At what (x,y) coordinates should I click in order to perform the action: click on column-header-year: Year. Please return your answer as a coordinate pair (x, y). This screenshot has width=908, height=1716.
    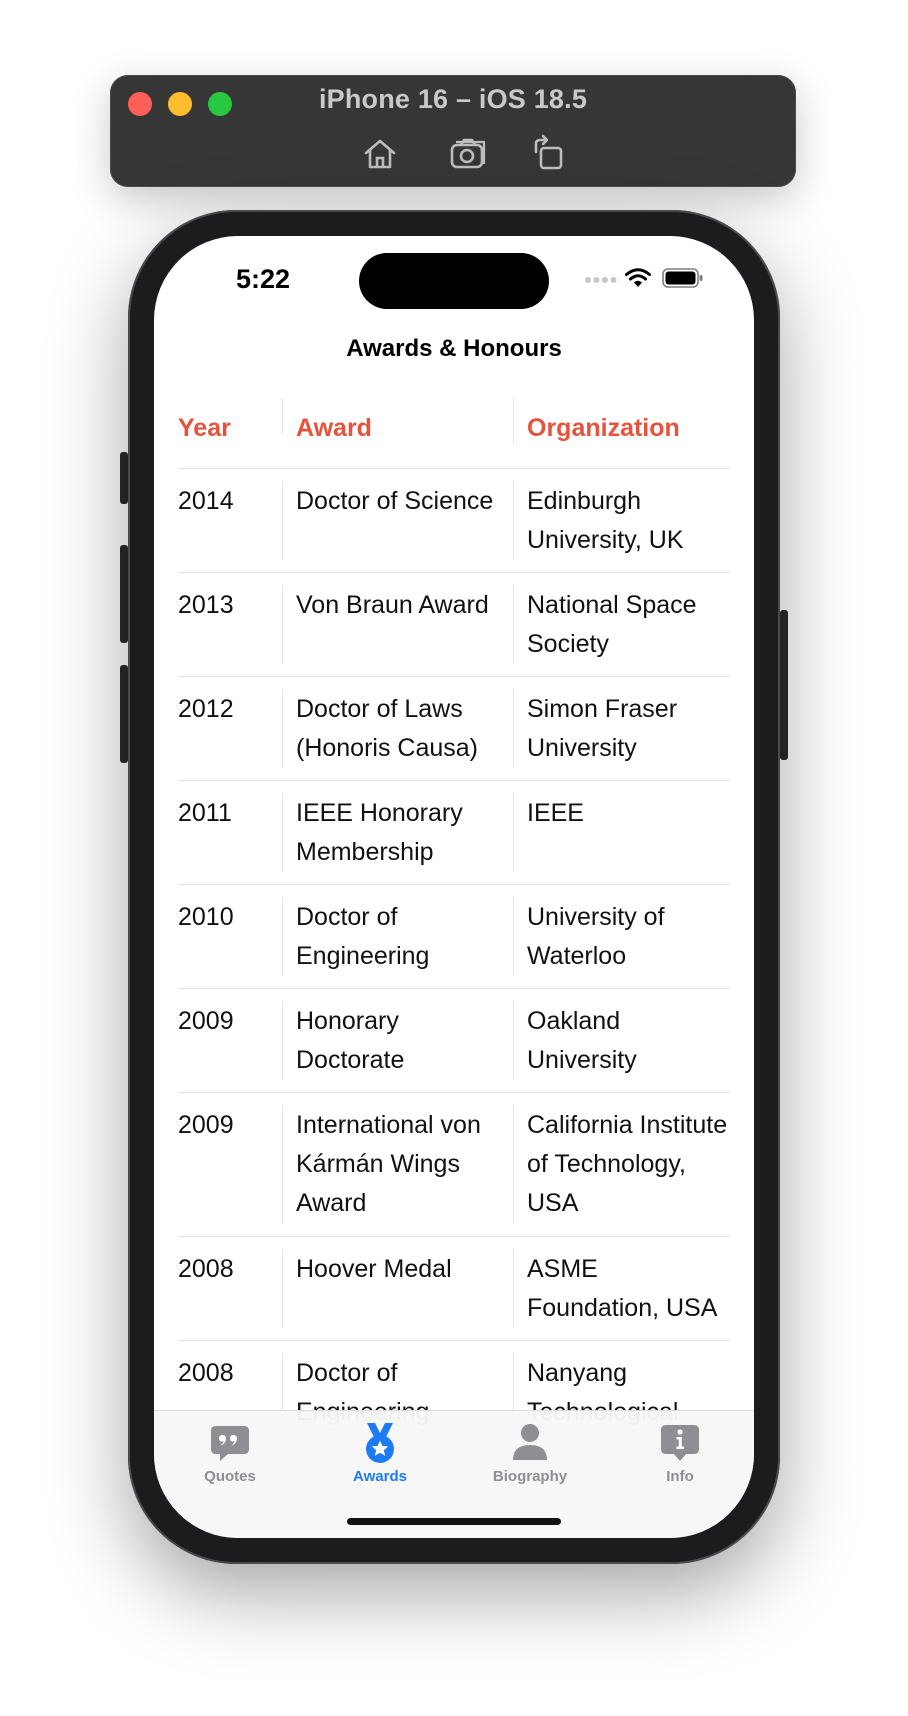
    Looking at the image, I should click on (204, 428).